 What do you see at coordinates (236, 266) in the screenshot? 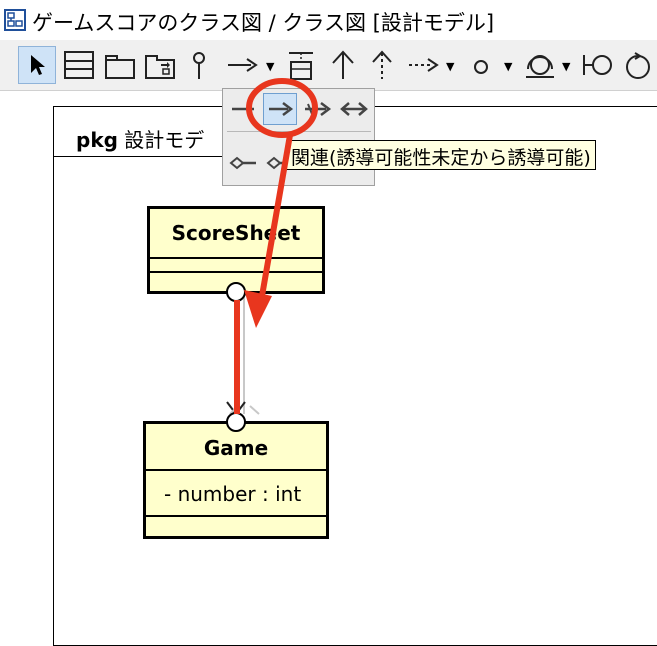
I see `attribute-compartment` at bounding box center [236, 266].